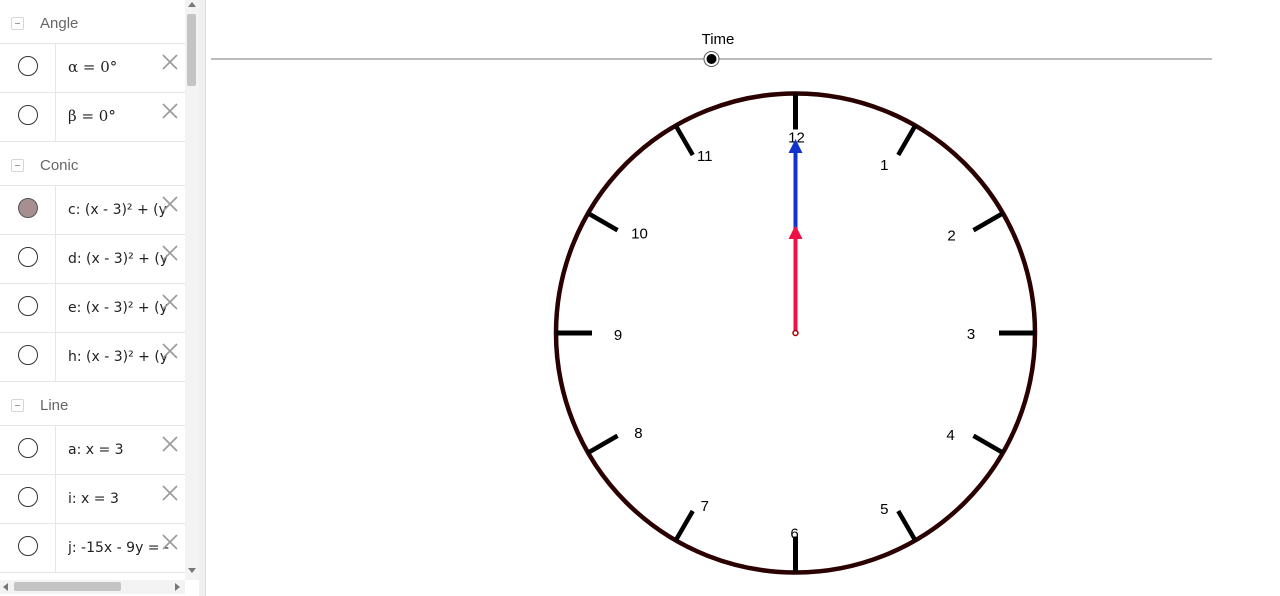 This screenshot has height=596, width=1280. Describe the element at coordinates (92, 548) in the screenshot. I see `algebra-item-j: j: -15x - 9y = -` at that location.